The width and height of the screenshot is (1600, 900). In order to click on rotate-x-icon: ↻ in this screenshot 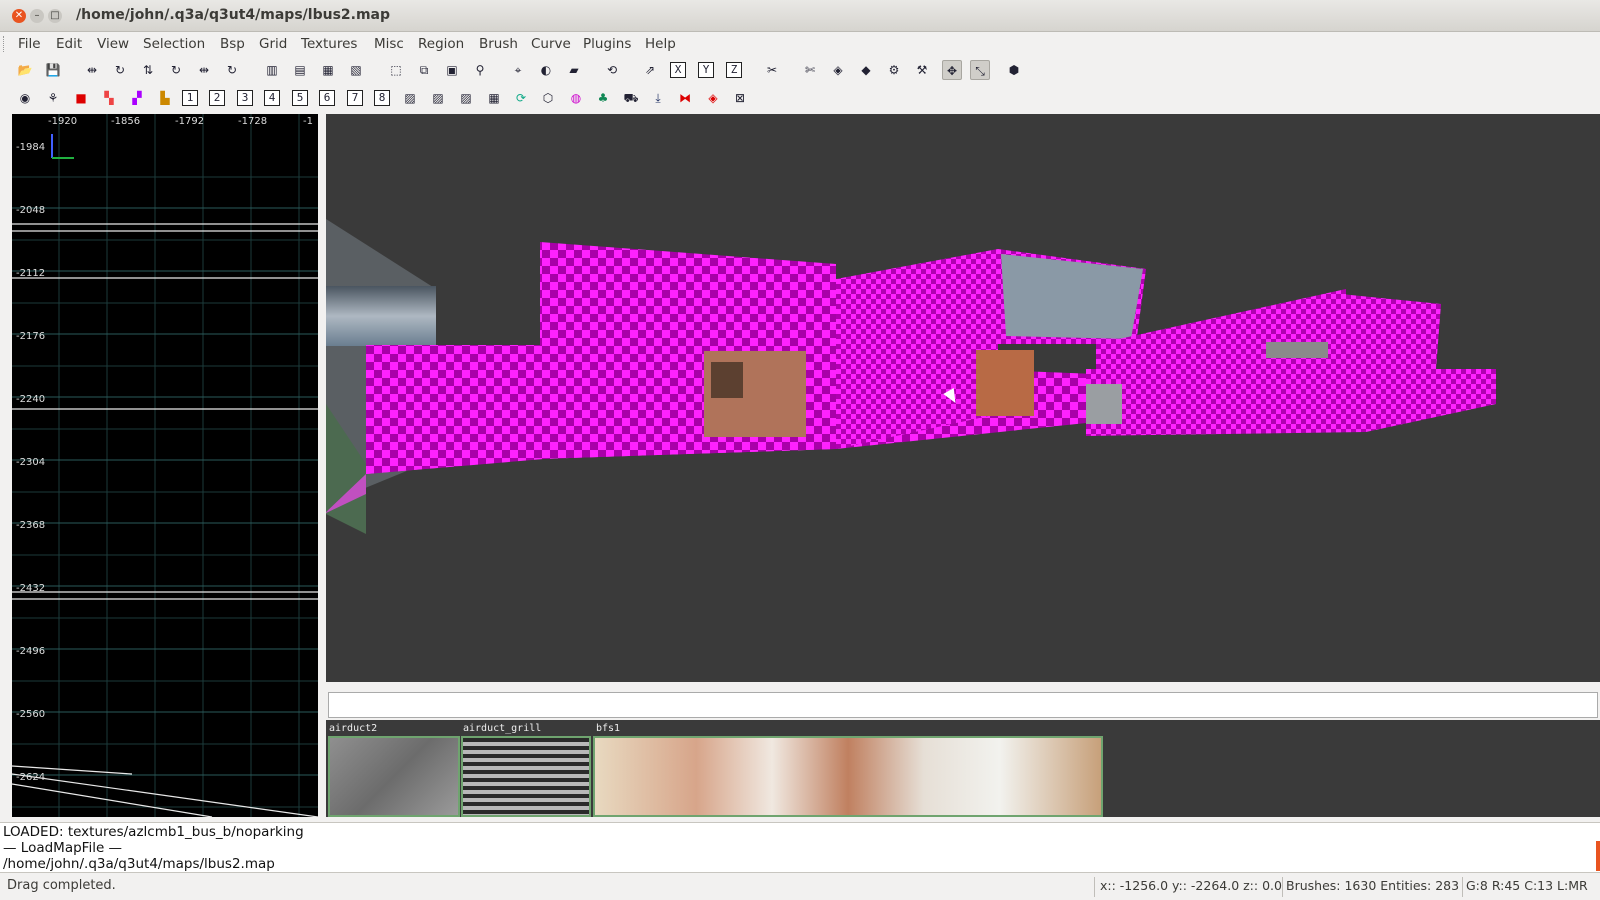, I will do `click(120, 70)`.